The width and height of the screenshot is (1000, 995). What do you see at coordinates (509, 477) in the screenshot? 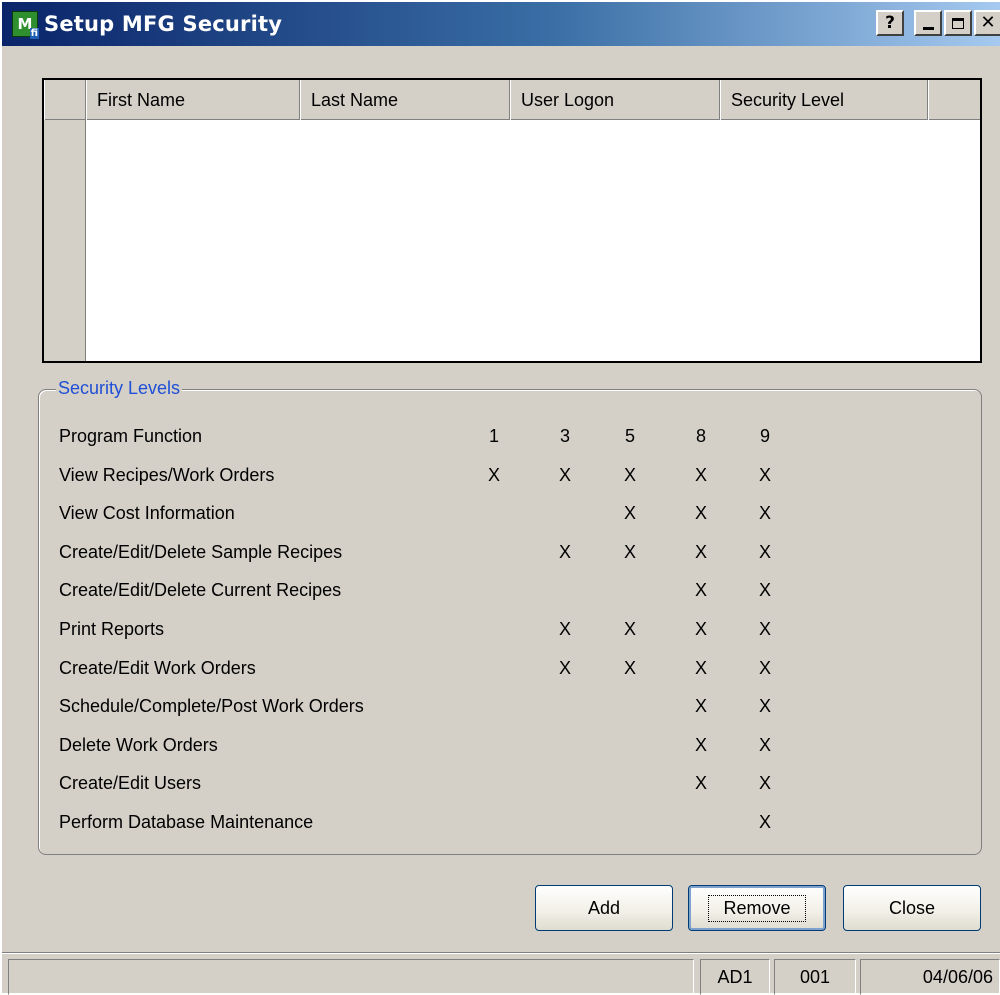
I see `level-row: View Recipes/Work Orders X X X X X` at bounding box center [509, 477].